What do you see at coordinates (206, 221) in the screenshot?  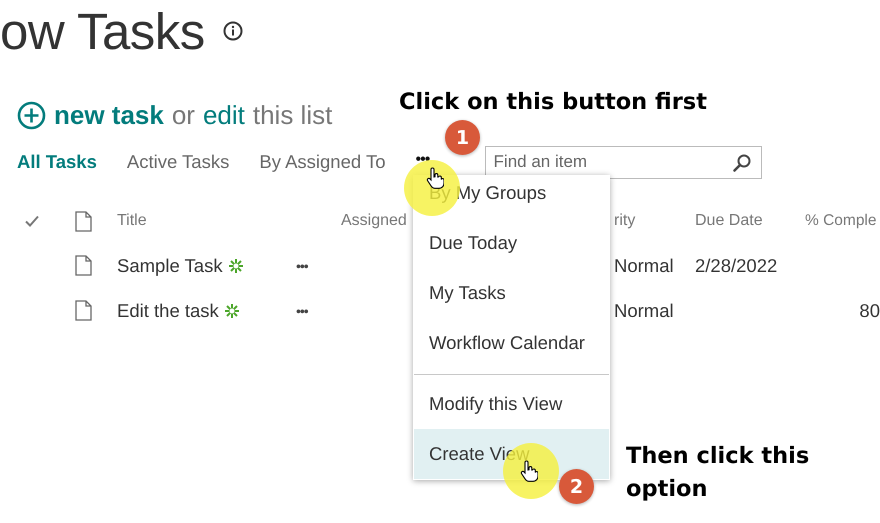 I see `column-header: Title` at bounding box center [206, 221].